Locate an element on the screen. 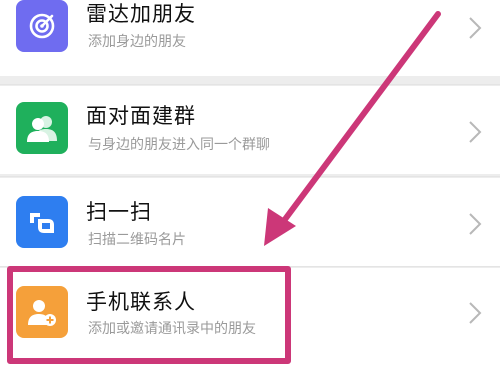 The image size is (500, 373). radar-icon is located at coordinates (42, 26).